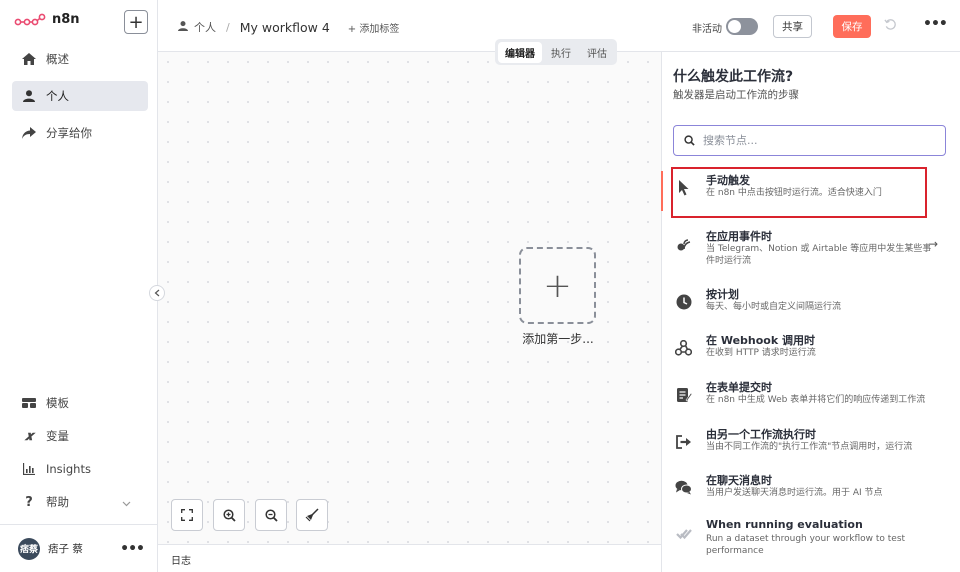 The image size is (960, 572). What do you see at coordinates (890, 26) in the screenshot?
I see `history-icon` at bounding box center [890, 26].